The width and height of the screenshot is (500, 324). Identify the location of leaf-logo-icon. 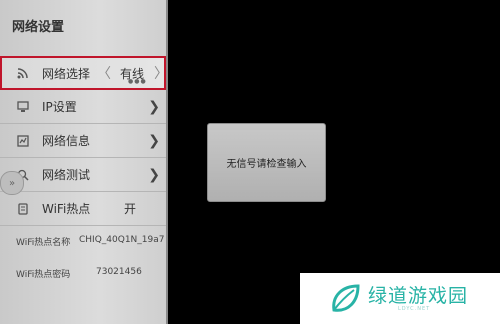
(346, 297).